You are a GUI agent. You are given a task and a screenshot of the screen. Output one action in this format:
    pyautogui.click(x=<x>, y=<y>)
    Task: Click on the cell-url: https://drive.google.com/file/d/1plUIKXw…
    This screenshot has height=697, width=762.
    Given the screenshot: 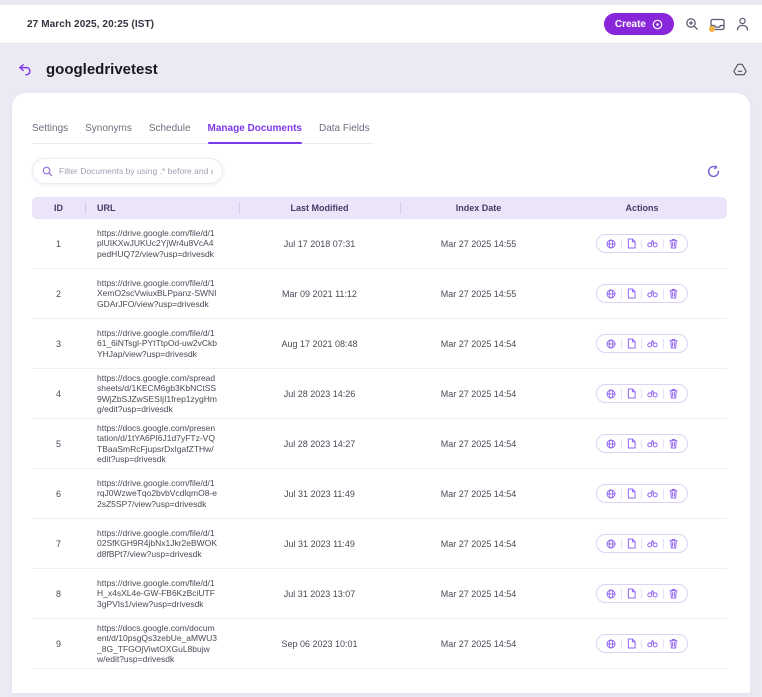 What is the action you would take?
    pyautogui.click(x=162, y=244)
    